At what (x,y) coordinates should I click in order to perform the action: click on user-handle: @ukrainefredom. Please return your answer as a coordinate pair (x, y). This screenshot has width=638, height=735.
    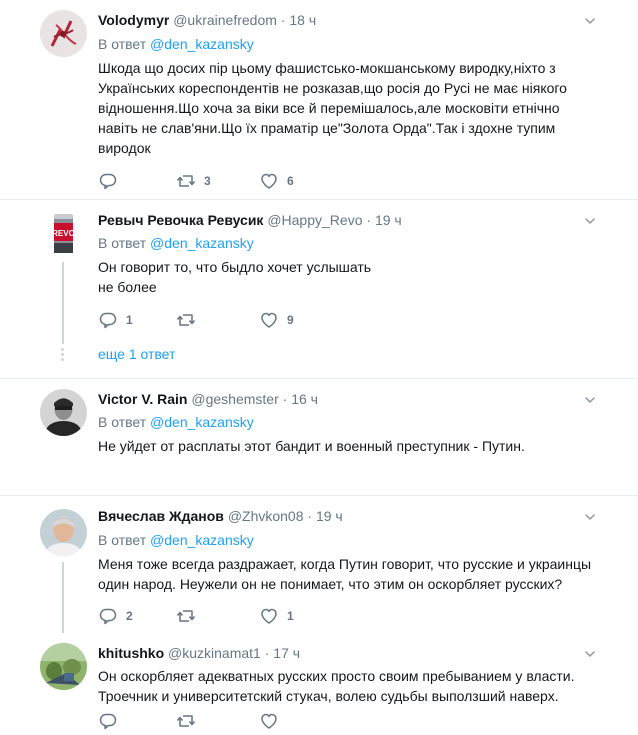
    Looking at the image, I should click on (225, 20).